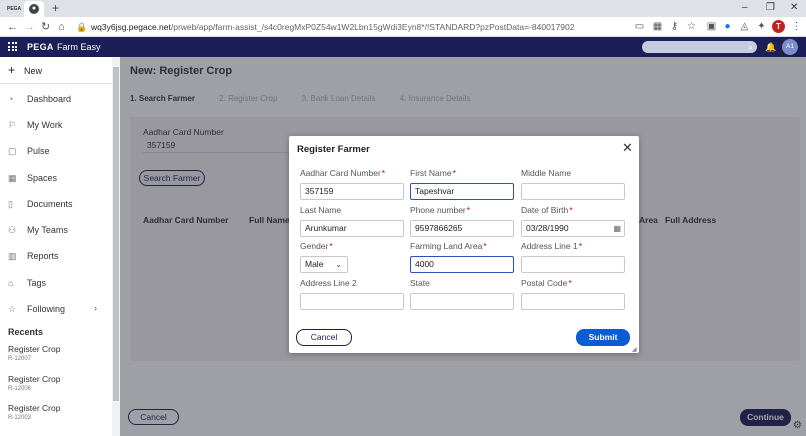 The width and height of the screenshot is (806, 436). I want to click on sidebar-item-my-work: ⚐ My Work, so click(35, 125).